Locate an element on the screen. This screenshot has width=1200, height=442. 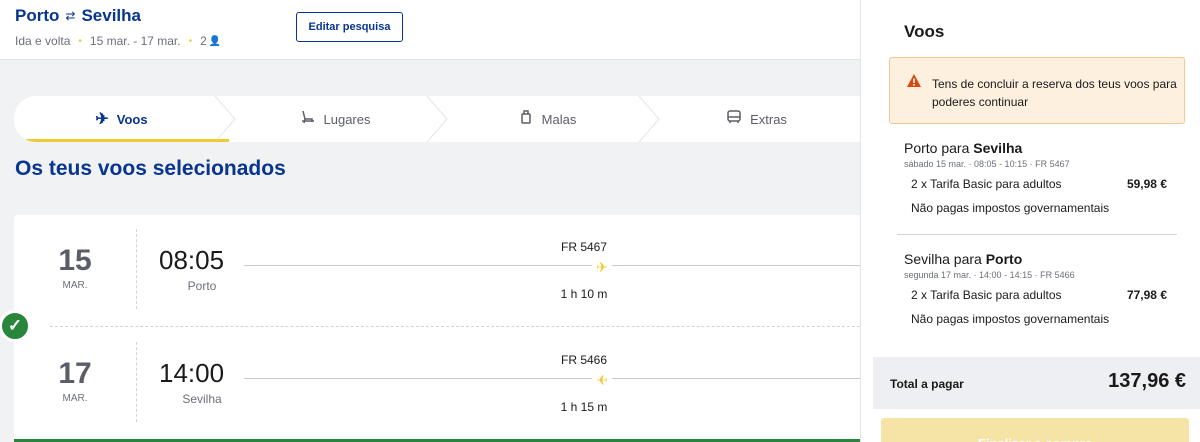
leg-from: Sevilha para is located at coordinates (945, 259).